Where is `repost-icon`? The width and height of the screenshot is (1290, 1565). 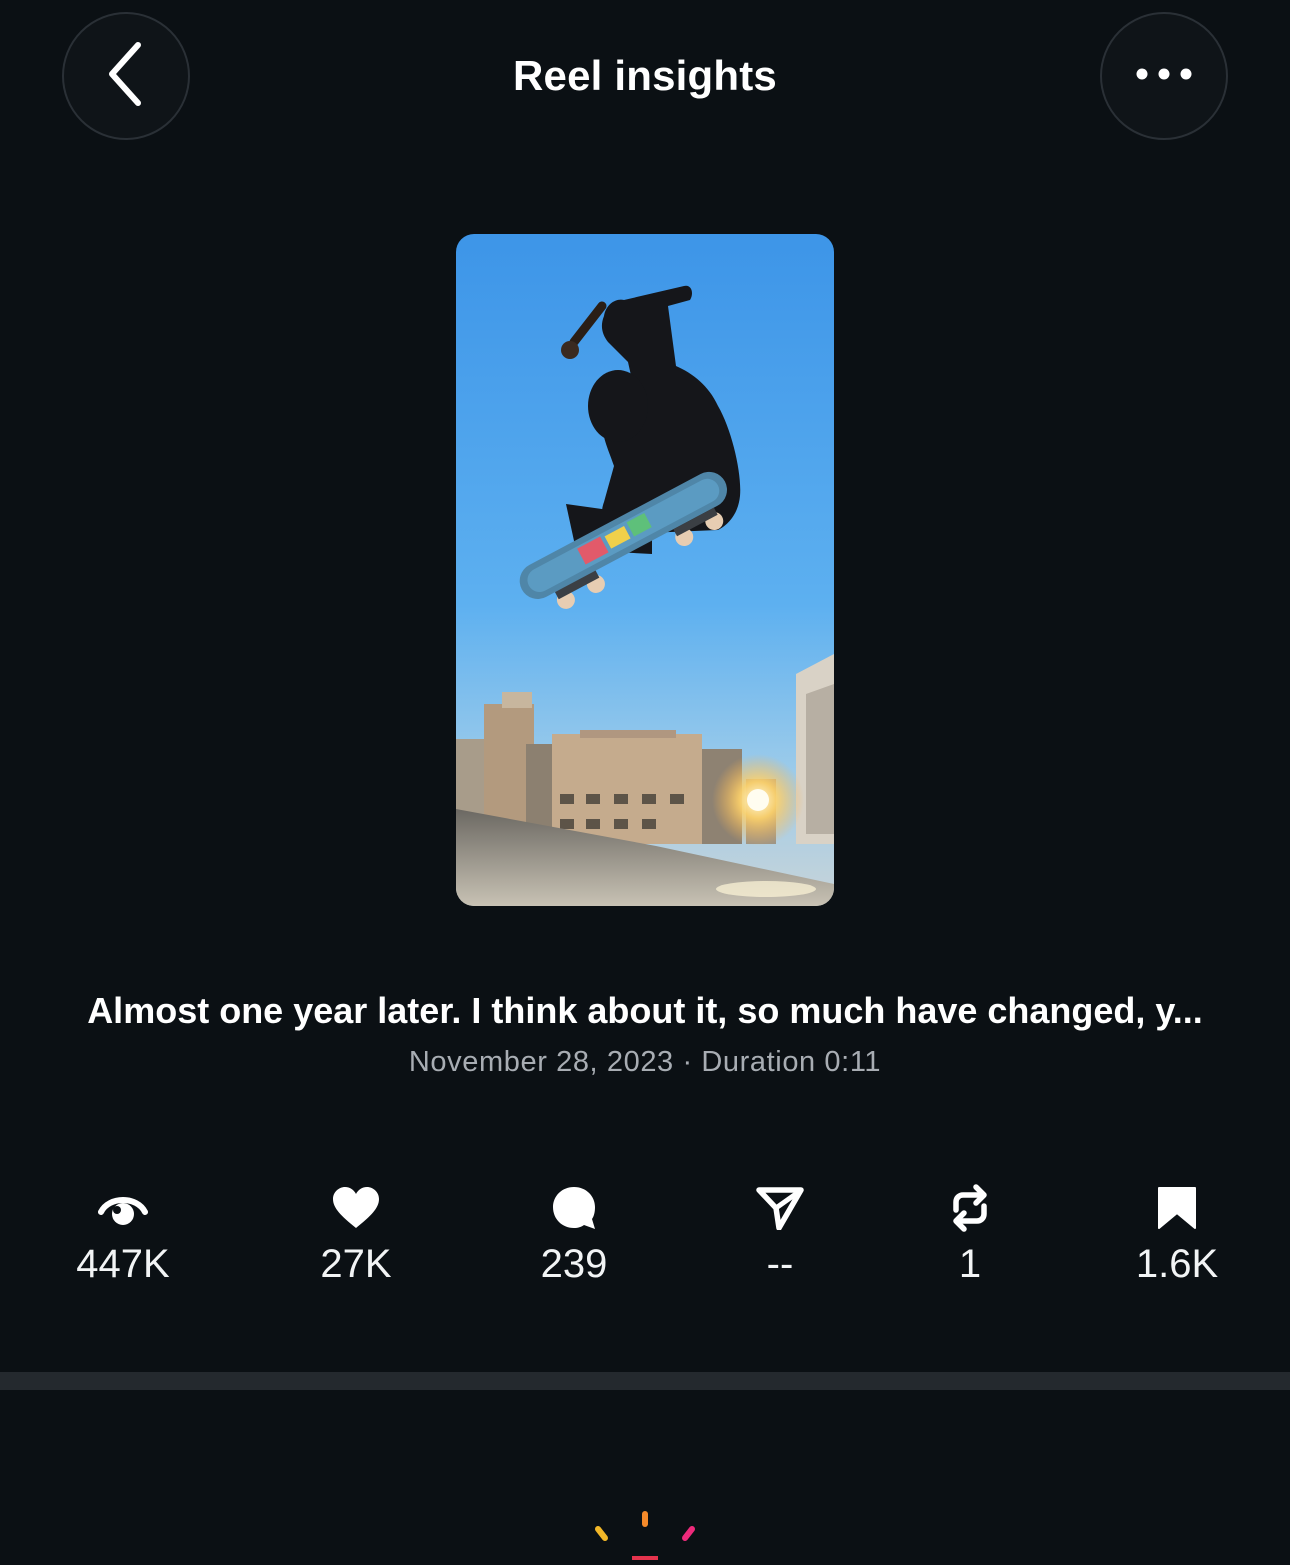
repost-icon is located at coordinates (970, 1208).